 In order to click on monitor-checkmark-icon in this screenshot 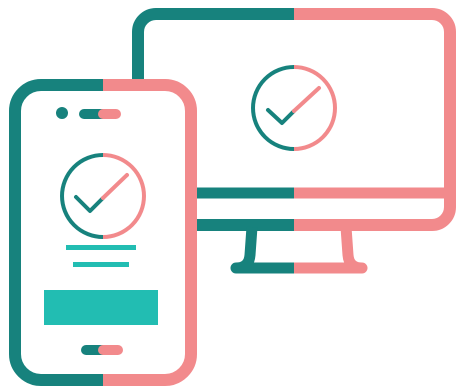, I will do `click(294, 108)`.